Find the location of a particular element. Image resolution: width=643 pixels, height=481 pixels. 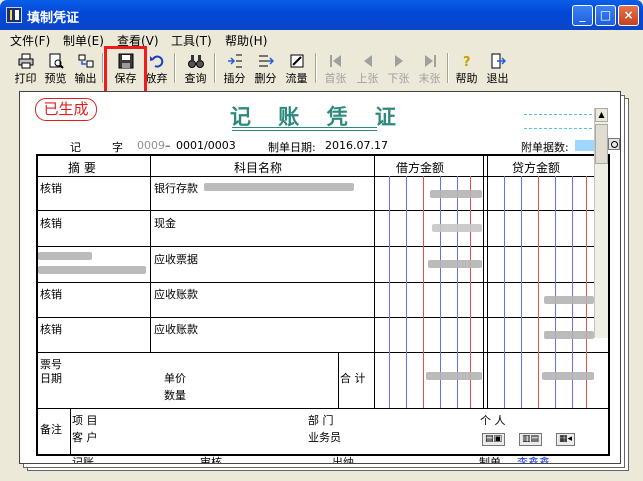

last-icon is located at coordinates (430, 61).